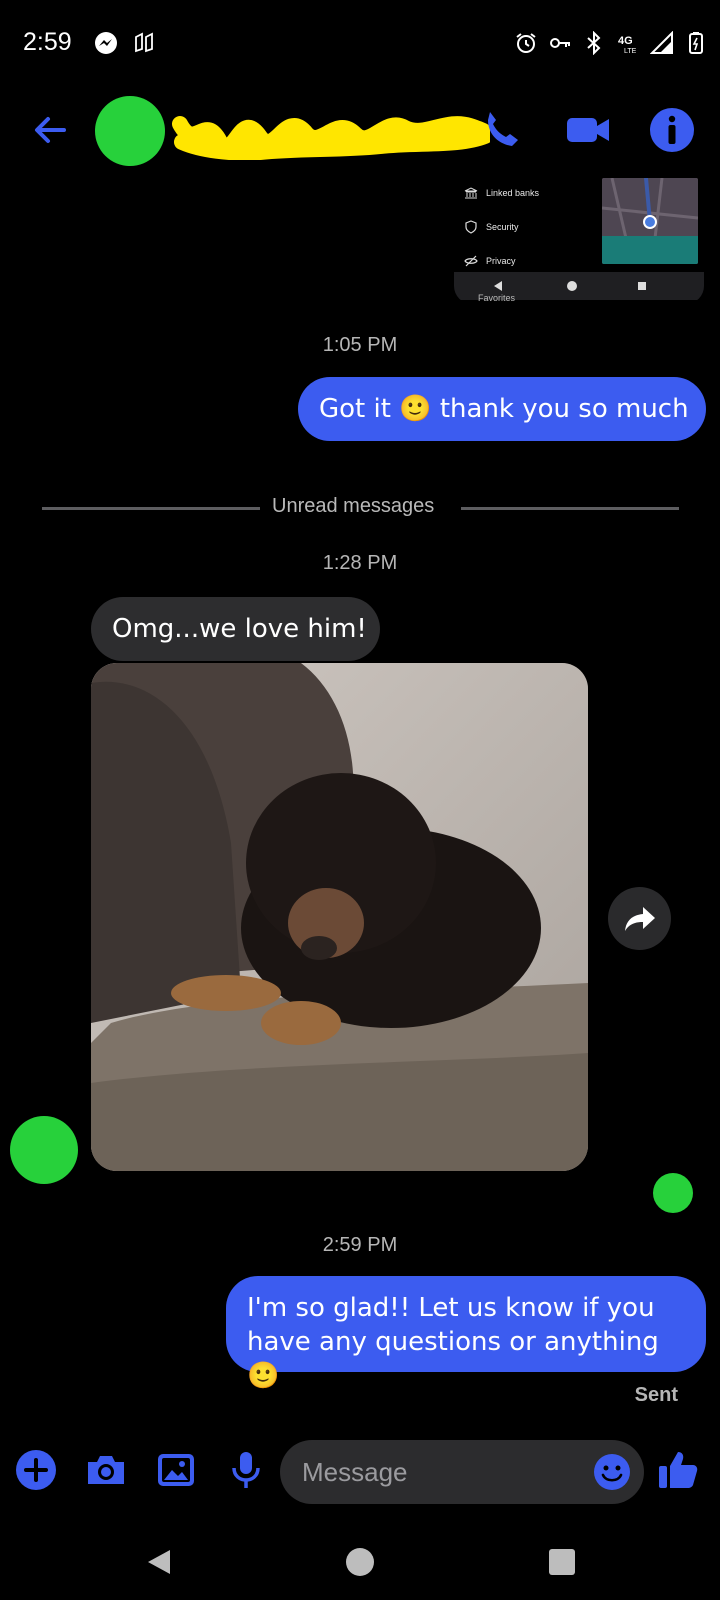  Describe the element at coordinates (471, 261) in the screenshot. I see `eye-off-icon` at that location.